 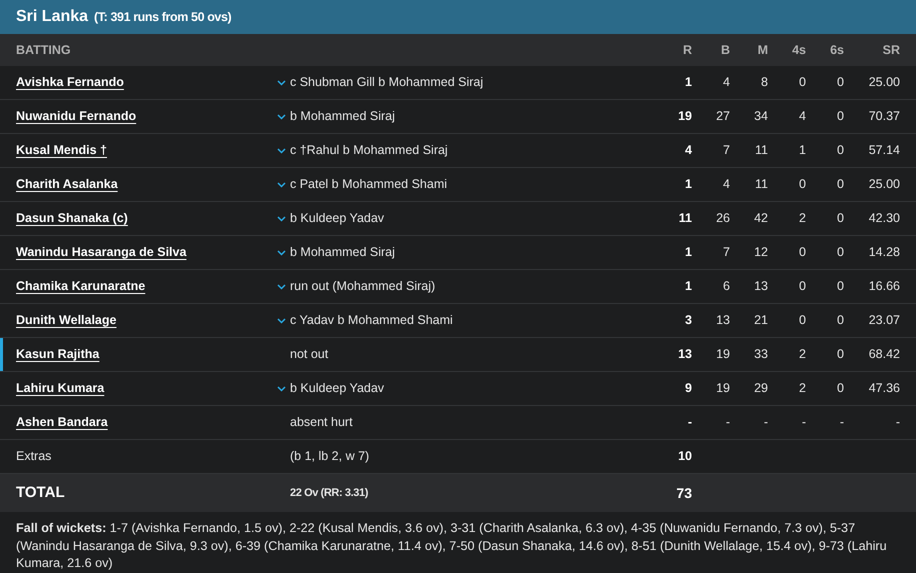 What do you see at coordinates (884, 151) in the screenshot?
I see `stat-cell-text: 57.14` at bounding box center [884, 151].